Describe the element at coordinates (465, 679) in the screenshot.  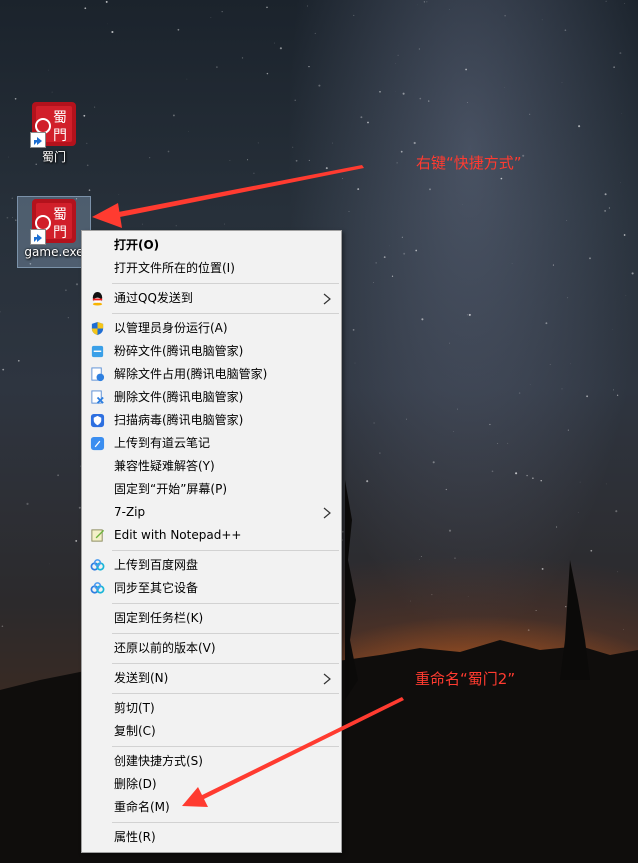
I see `annotation-rename-note: 重命名“蜀门2”` at that location.